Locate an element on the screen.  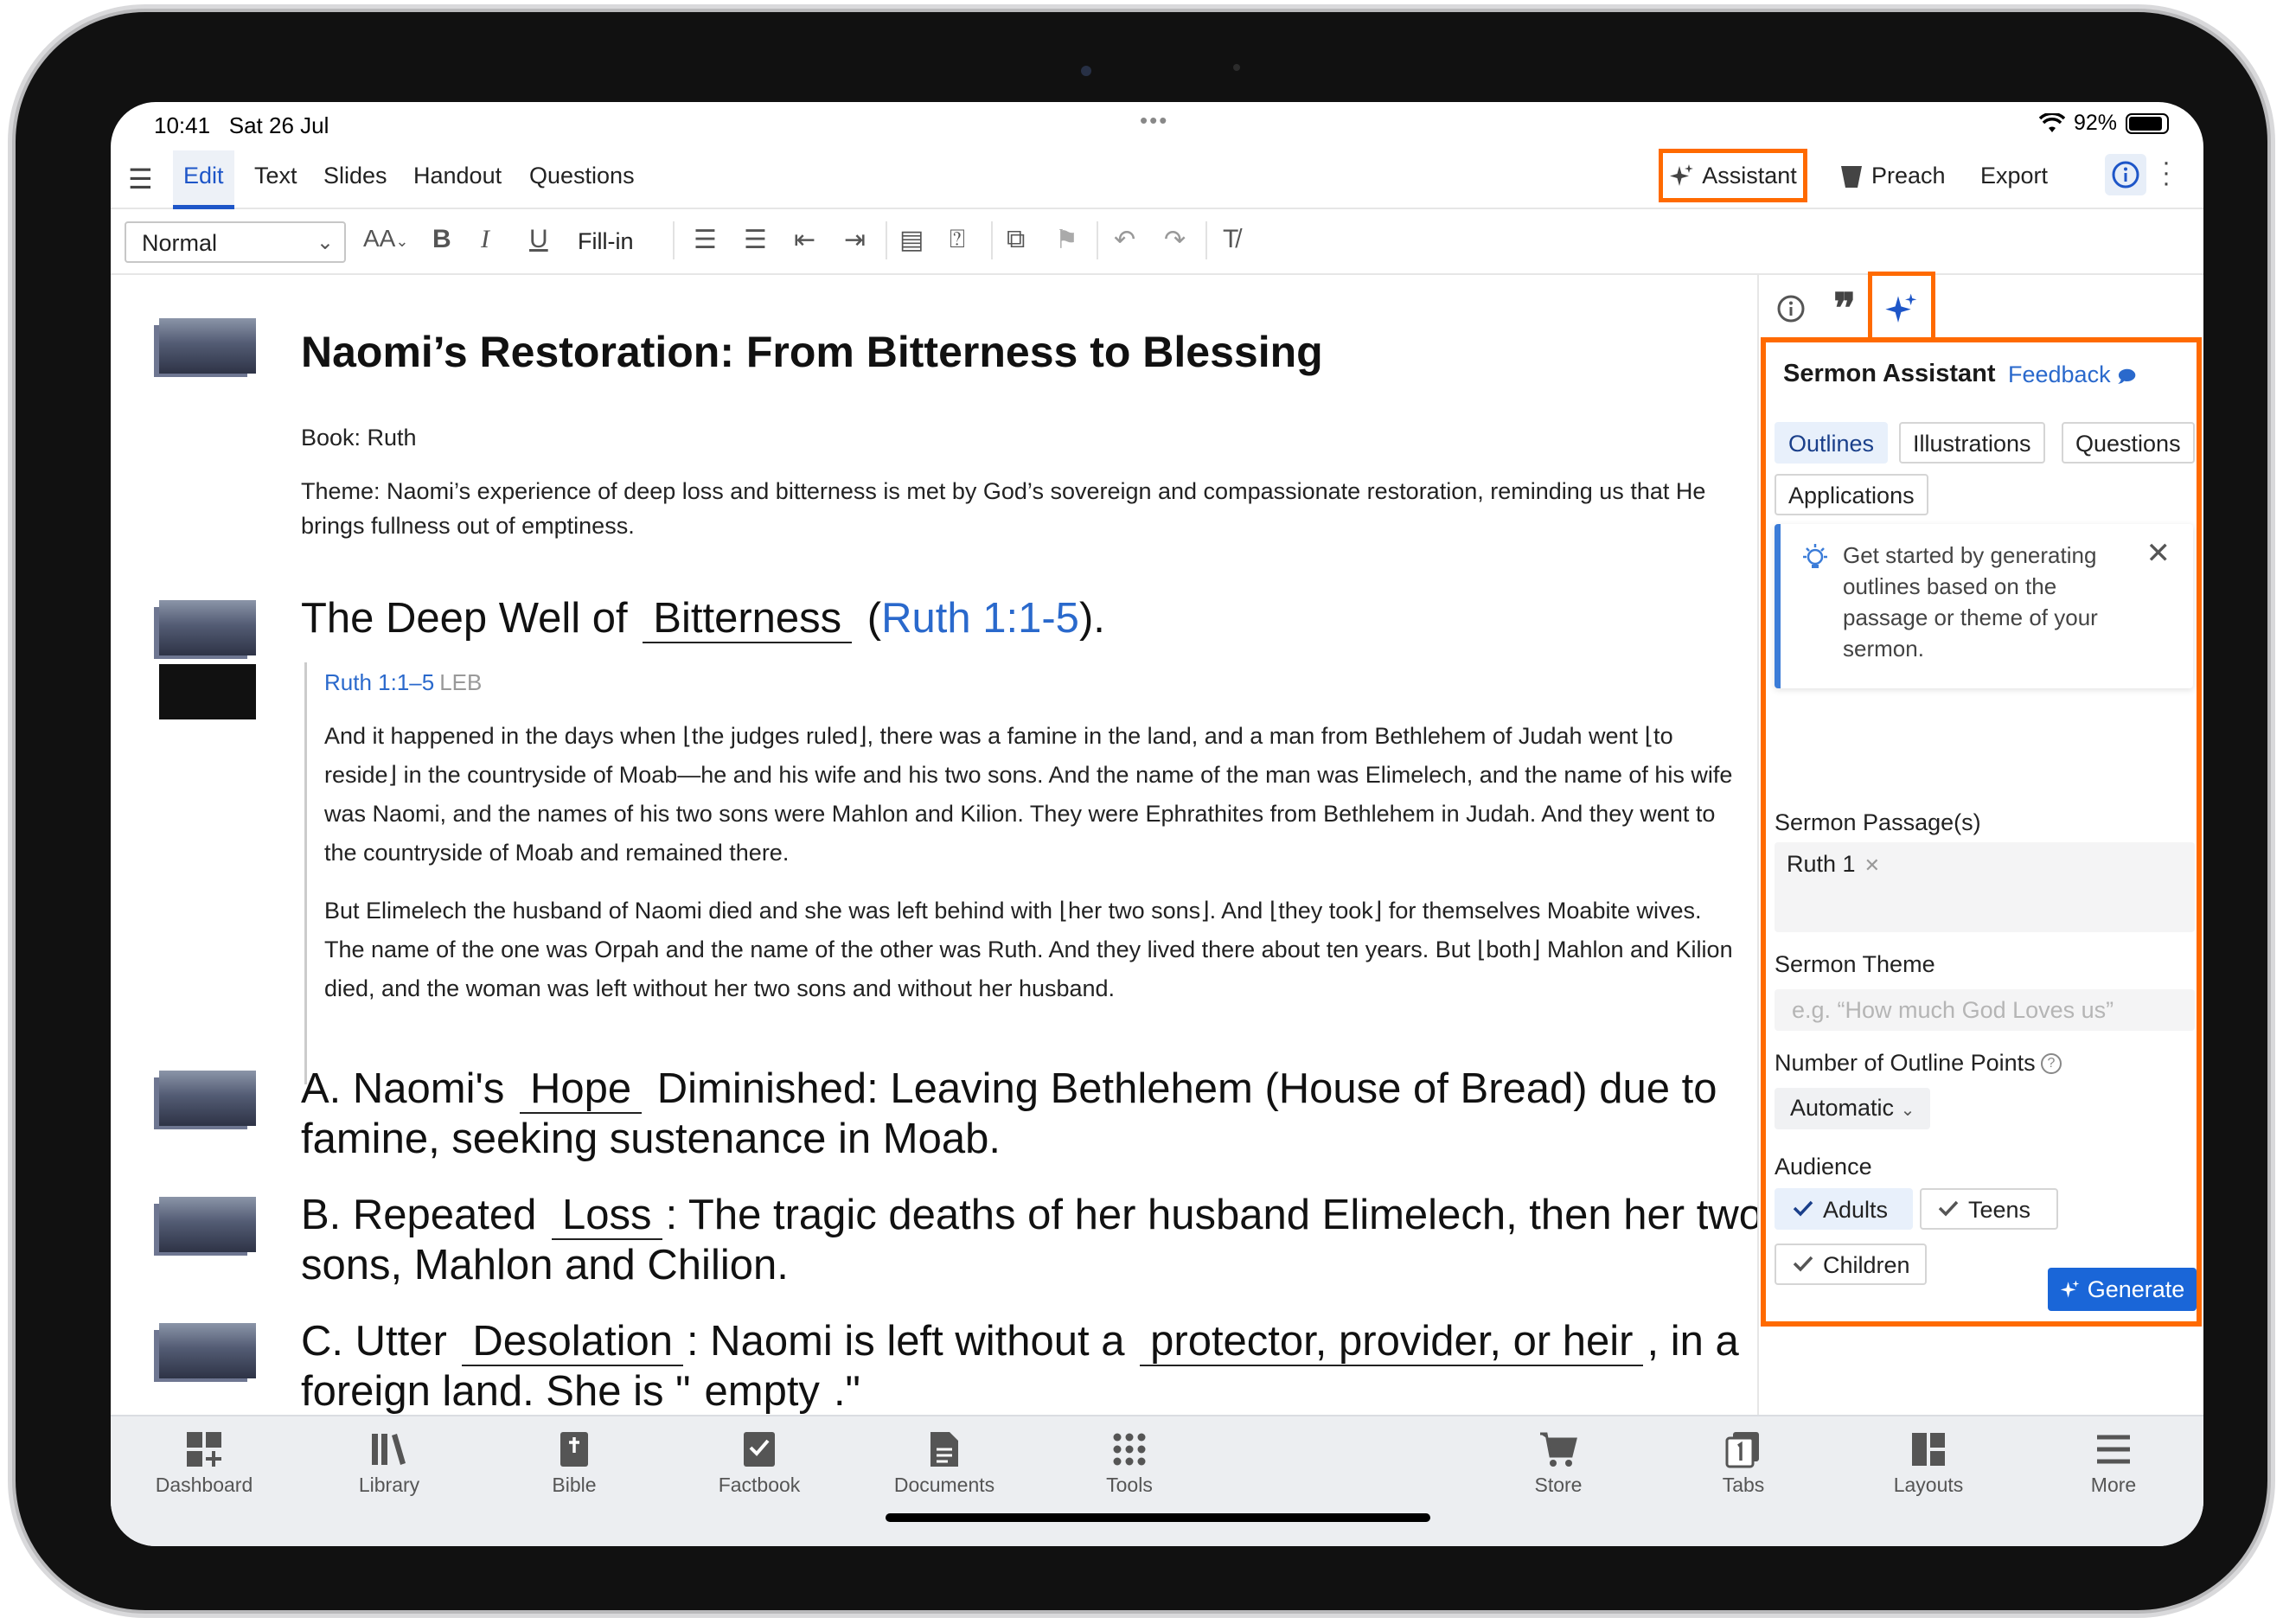
nav-layouts: Layouts is located at coordinates (1928, 1461).